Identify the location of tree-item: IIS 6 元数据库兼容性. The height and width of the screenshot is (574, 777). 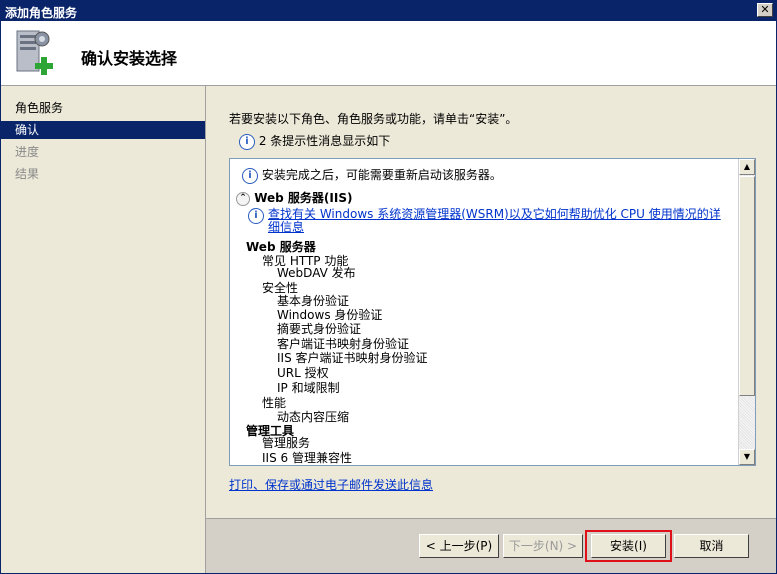
(334, 464).